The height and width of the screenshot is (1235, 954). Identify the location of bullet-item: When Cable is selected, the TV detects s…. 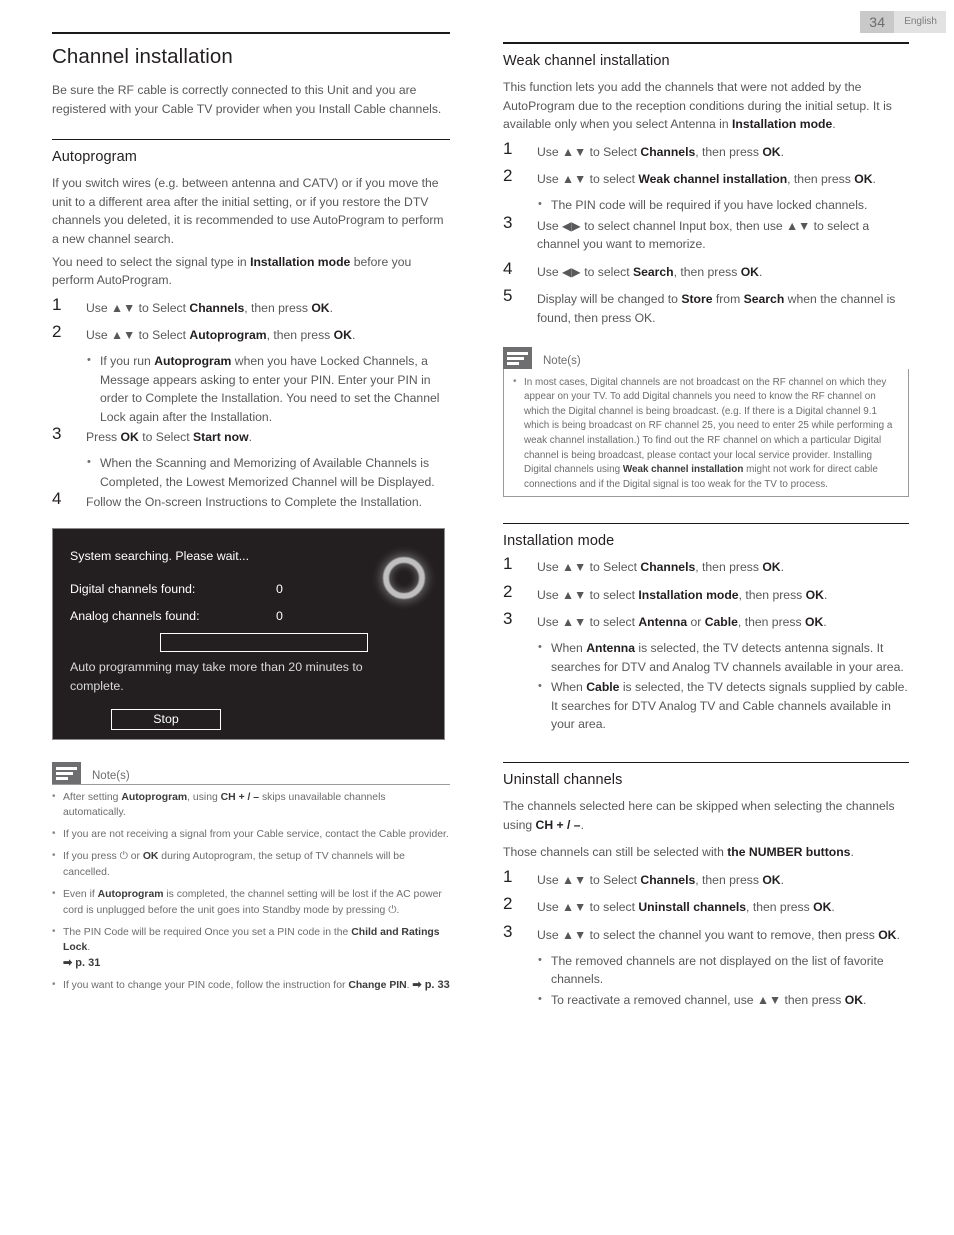
(723, 705).